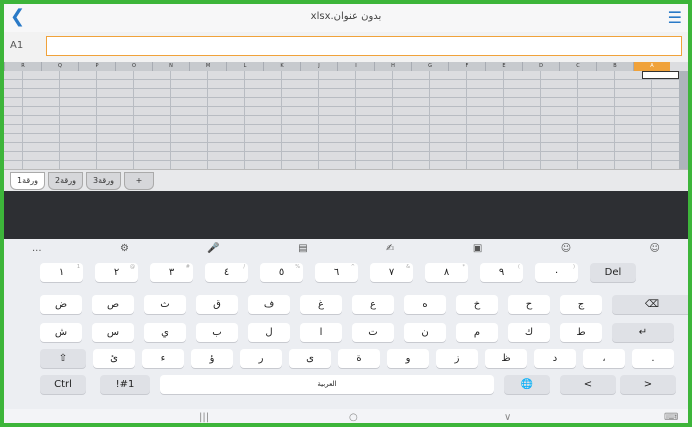 This screenshot has width=692, height=427. What do you see at coordinates (96, 66) in the screenshot?
I see `column-header: P` at bounding box center [96, 66].